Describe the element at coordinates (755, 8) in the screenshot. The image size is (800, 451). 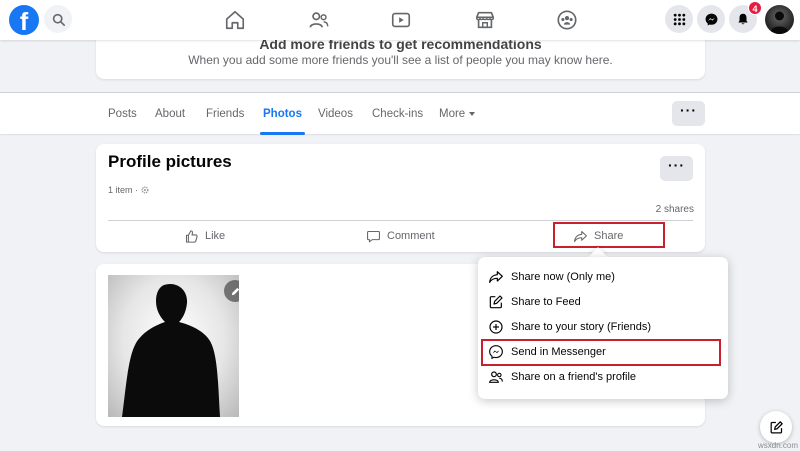
I see `notification-badge: 4` at that location.